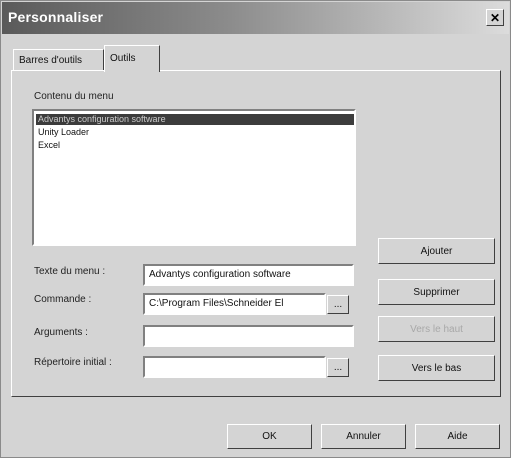  I want to click on help-button: Aide, so click(457, 436).